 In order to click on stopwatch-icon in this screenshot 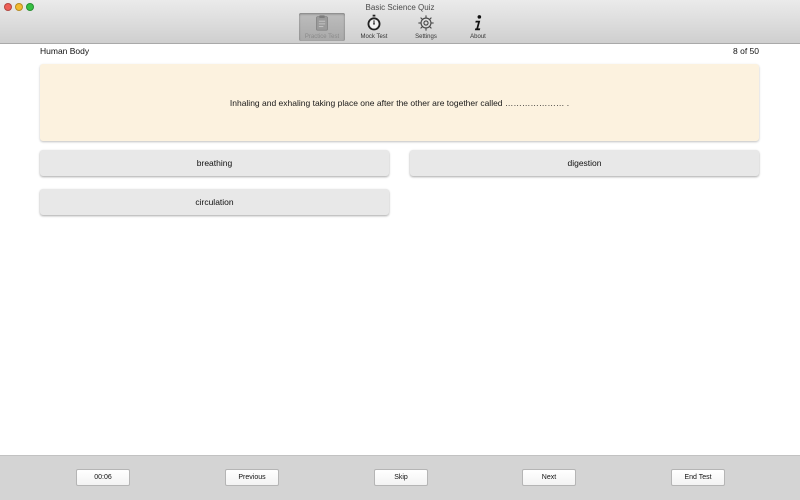, I will do `click(374, 22)`.